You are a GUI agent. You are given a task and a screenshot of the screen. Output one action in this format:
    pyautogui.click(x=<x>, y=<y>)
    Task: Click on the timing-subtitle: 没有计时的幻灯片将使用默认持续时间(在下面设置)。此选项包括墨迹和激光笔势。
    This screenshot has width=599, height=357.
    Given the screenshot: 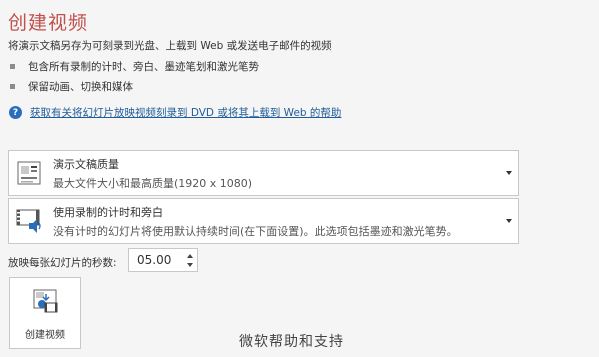 What is the action you would take?
    pyautogui.click(x=255, y=231)
    